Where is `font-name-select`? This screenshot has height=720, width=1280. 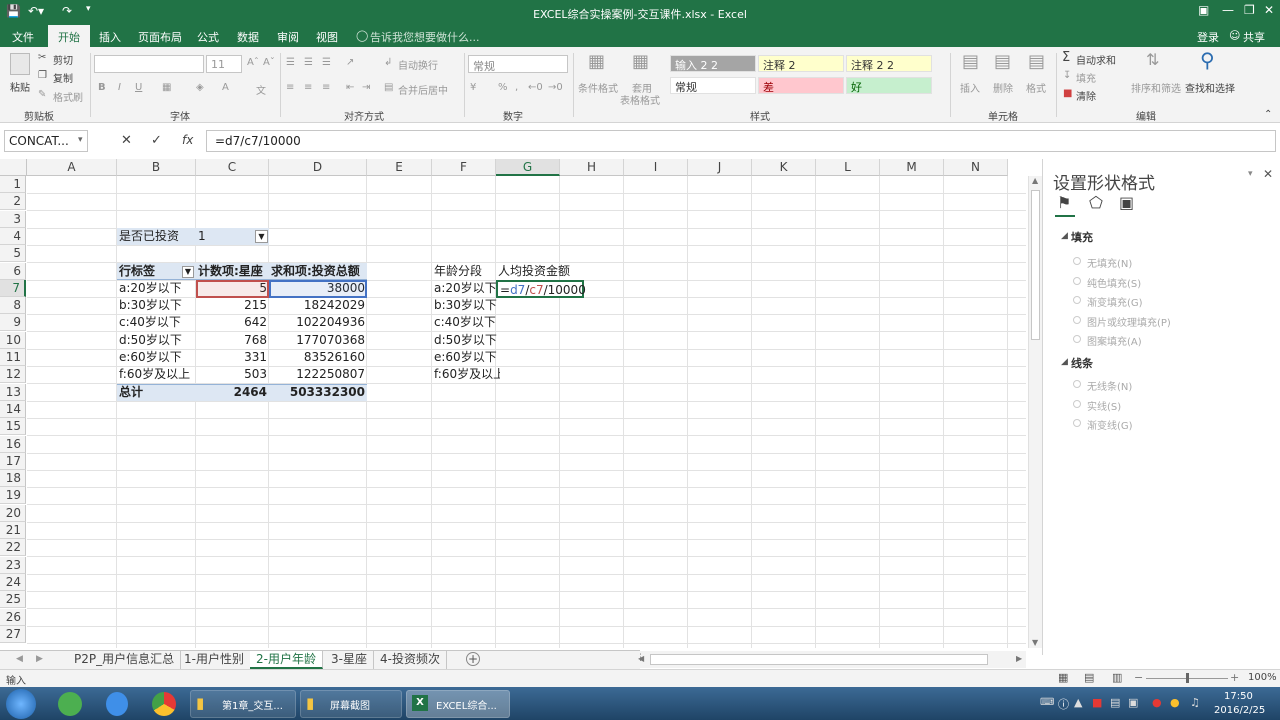
font-name-select is located at coordinates (149, 64).